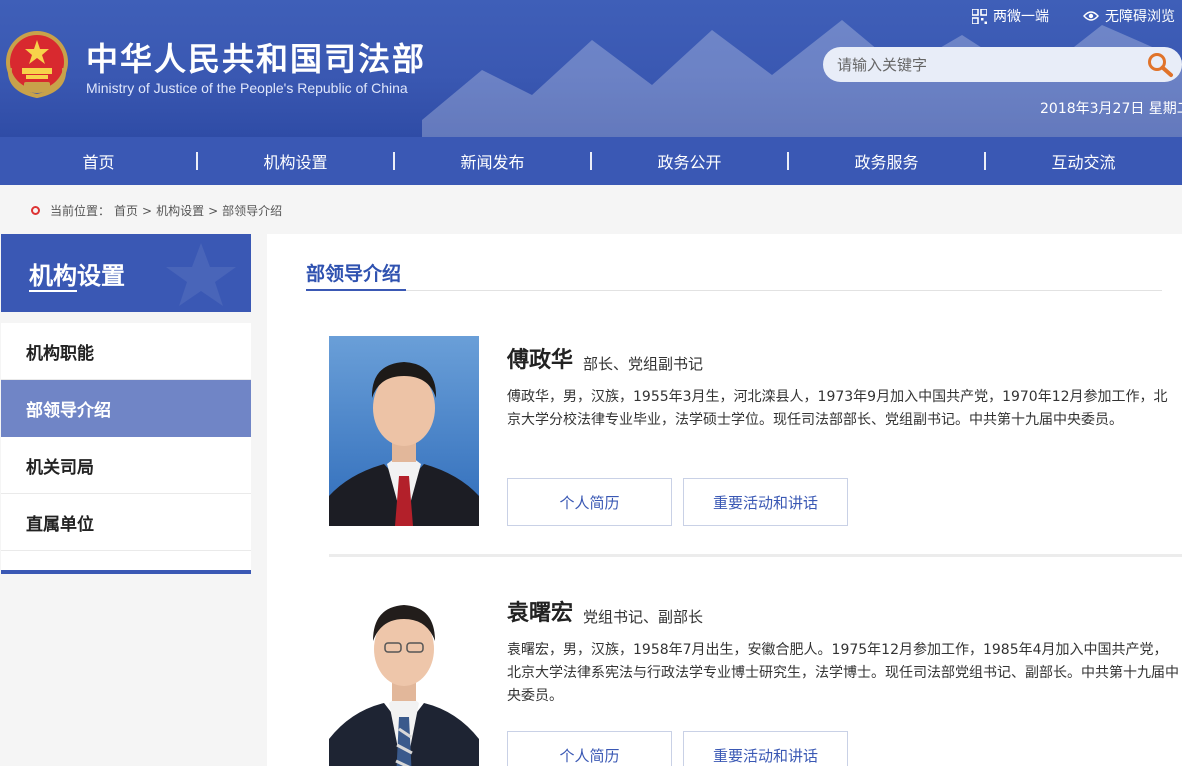 This screenshot has height=766, width=1182. What do you see at coordinates (252, 210) in the screenshot?
I see `breadcrumb-current: 部领导介绍` at bounding box center [252, 210].